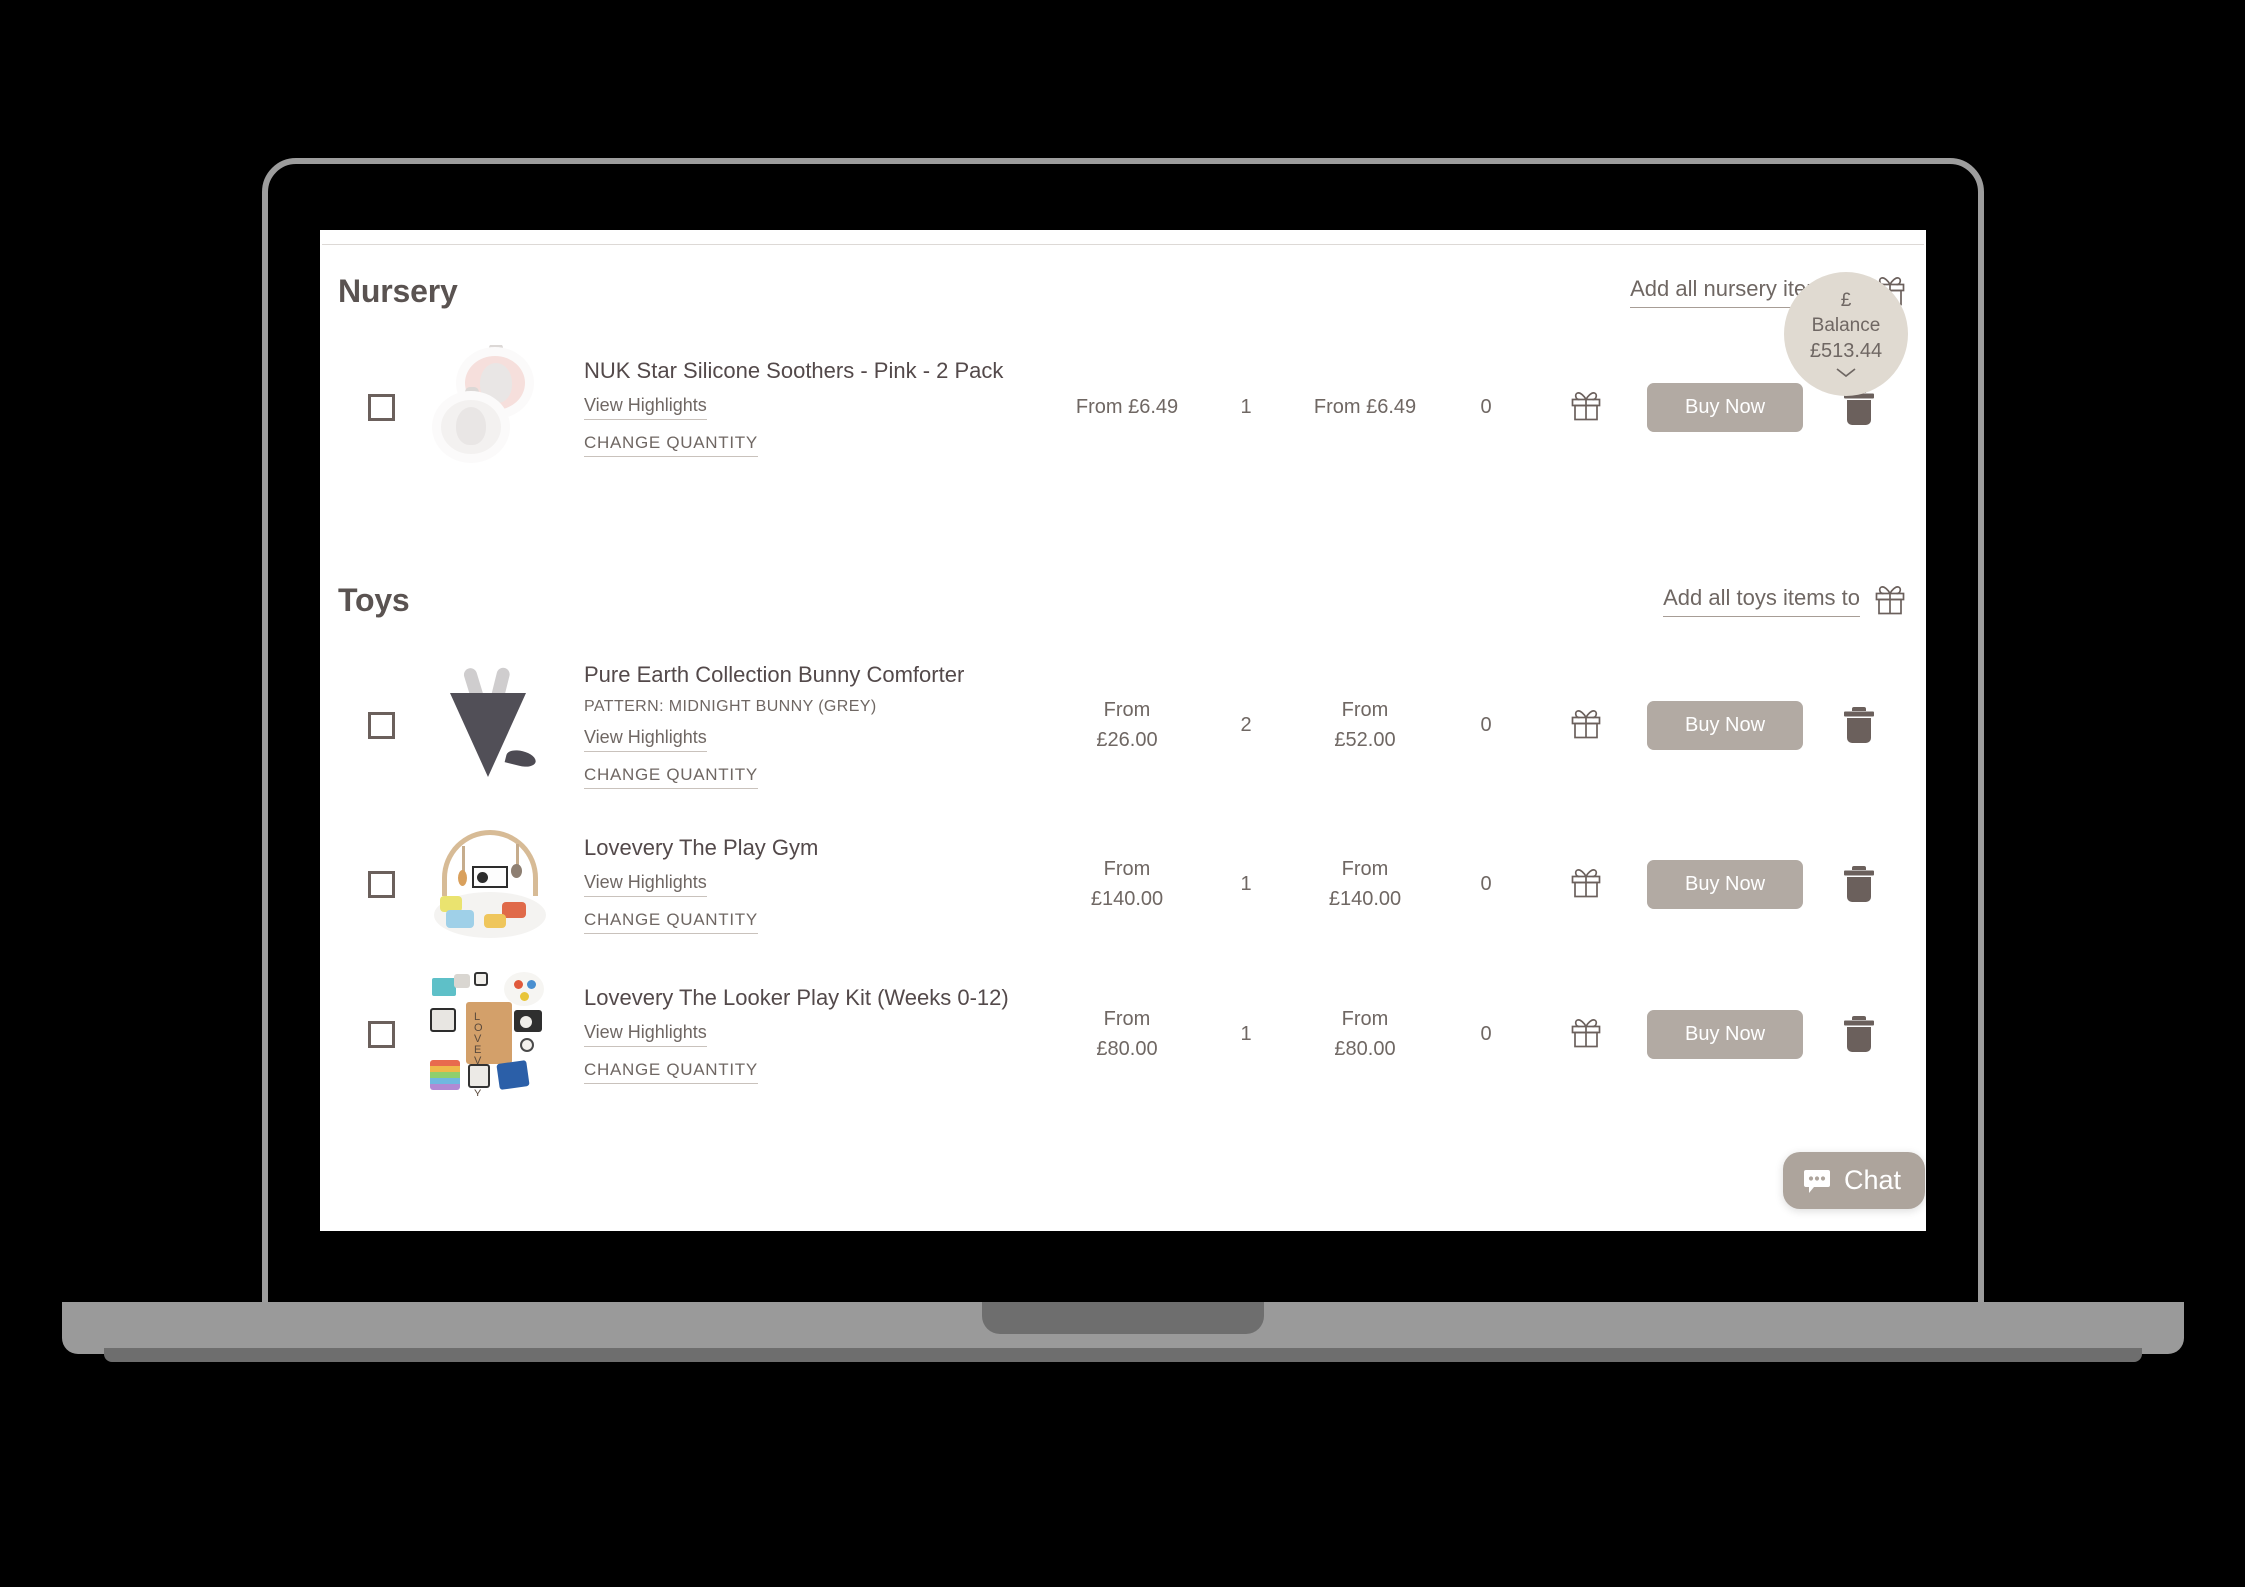  Describe the element at coordinates (1123, 1355) in the screenshot. I see `laptop-base-lip` at that location.